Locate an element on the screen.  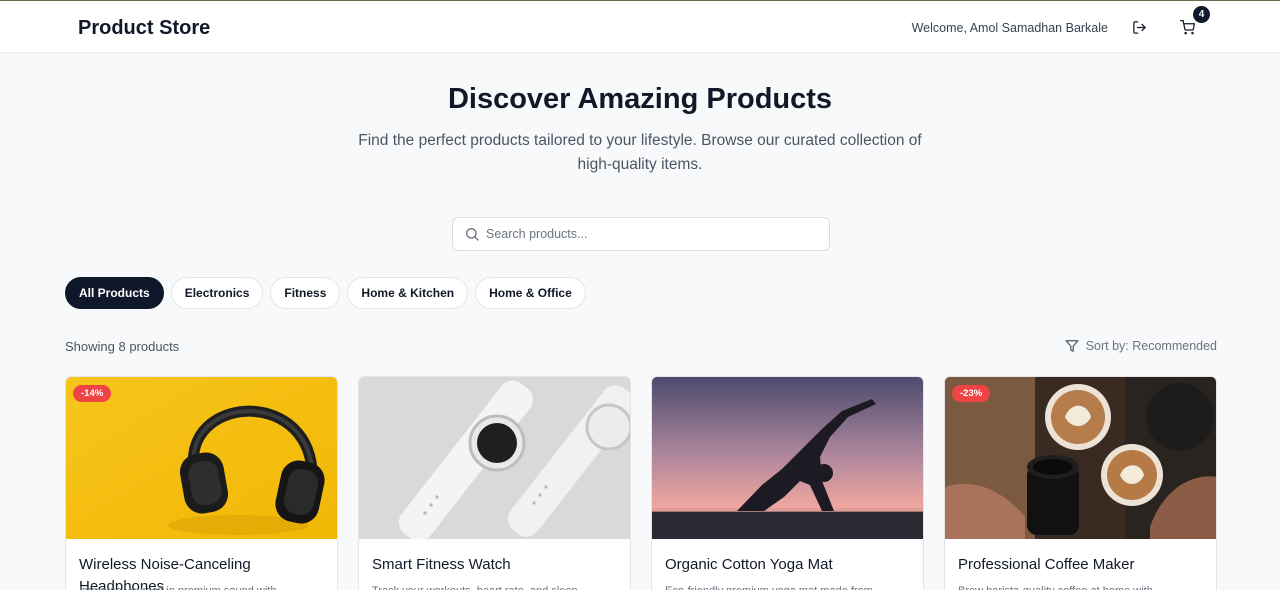
product-title: Organic Cotton Yoga Mat is located at coordinates (788, 565).